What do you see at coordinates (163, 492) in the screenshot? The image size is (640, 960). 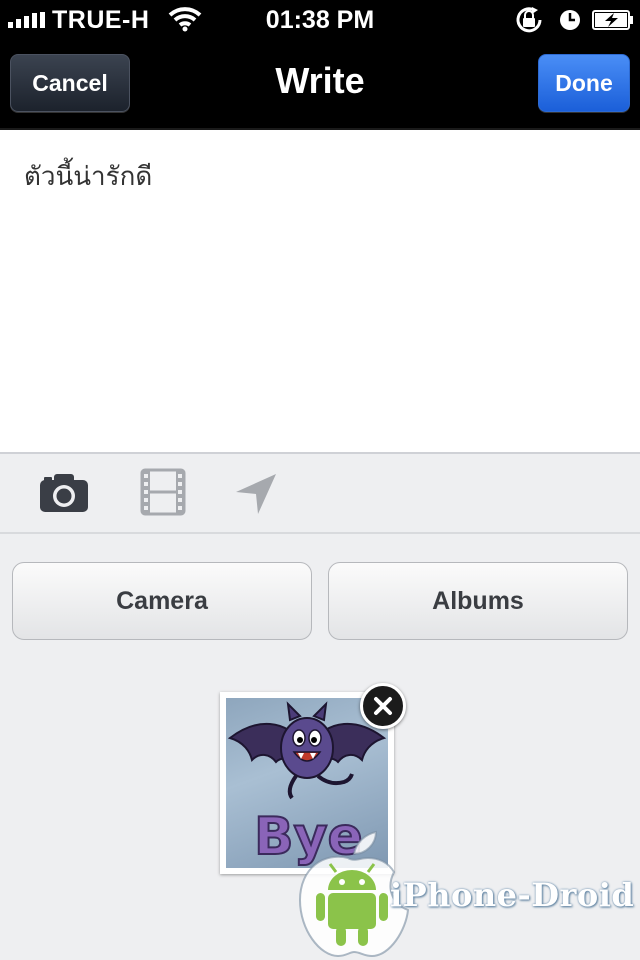 I see `video-icon` at bounding box center [163, 492].